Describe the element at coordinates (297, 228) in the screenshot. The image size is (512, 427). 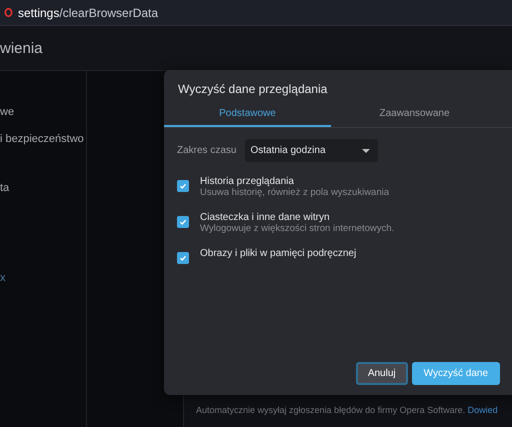
I see `option-description: Wylogowuje z większości stron internetowych.` at that location.